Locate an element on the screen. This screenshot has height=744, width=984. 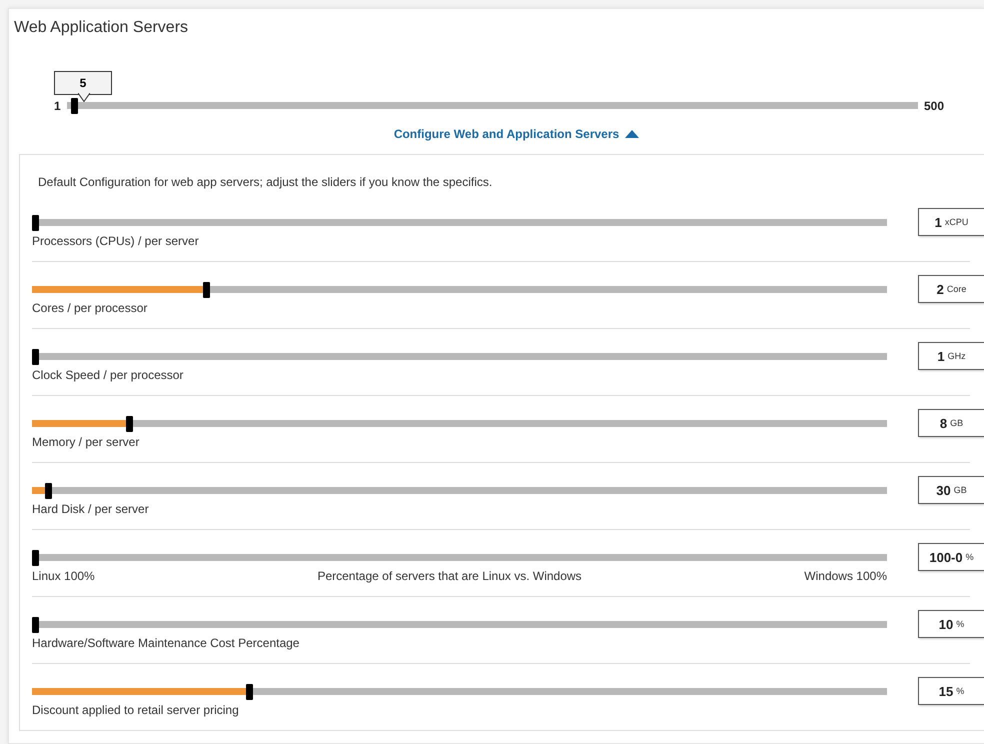
slider-label: Hard Disk / per server is located at coordinates (90, 509).